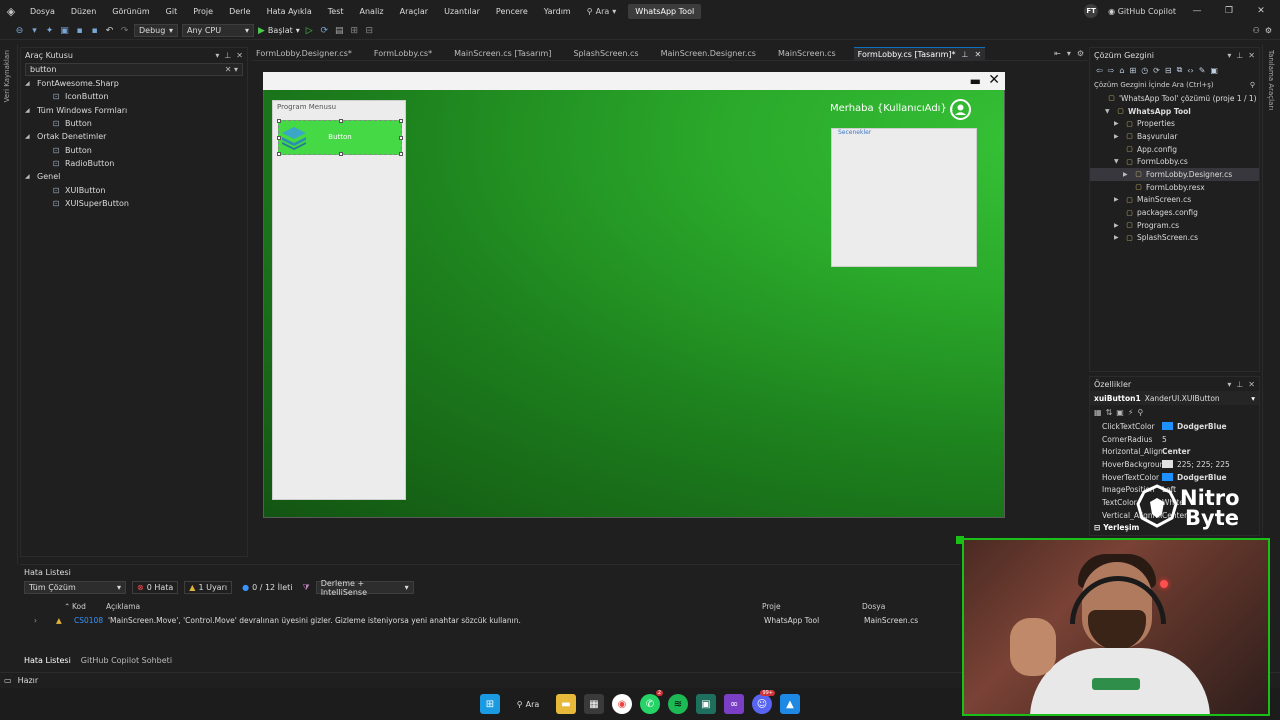  What do you see at coordinates (91, 620) in the screenshot?
I see `error-code-link: CS0108` at bounding box center [91, 620].